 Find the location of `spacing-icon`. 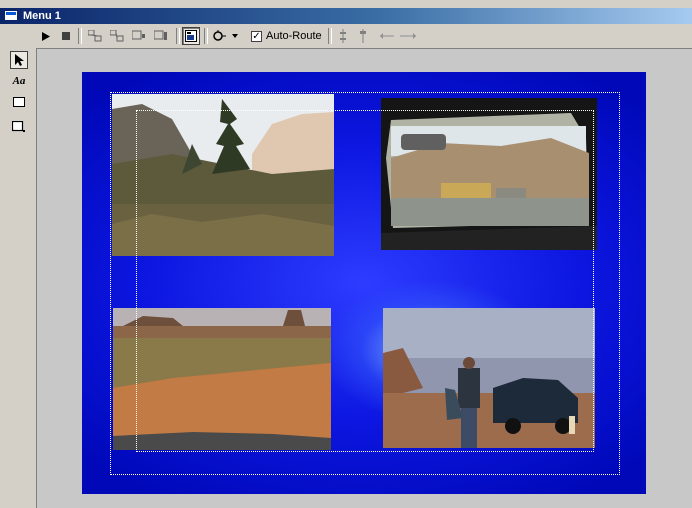

spacing-icon is located at coordinates (398, 36).